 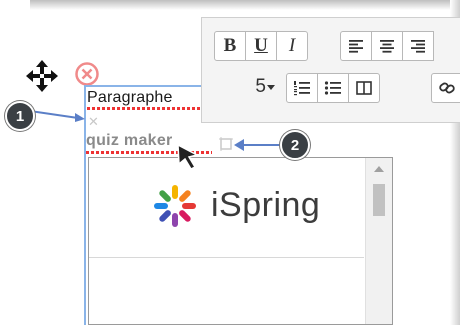 What do you see at coordinates (226, 144) in the screenshot?
I see `resize-handle-icon` at bounding box center [226, 144].